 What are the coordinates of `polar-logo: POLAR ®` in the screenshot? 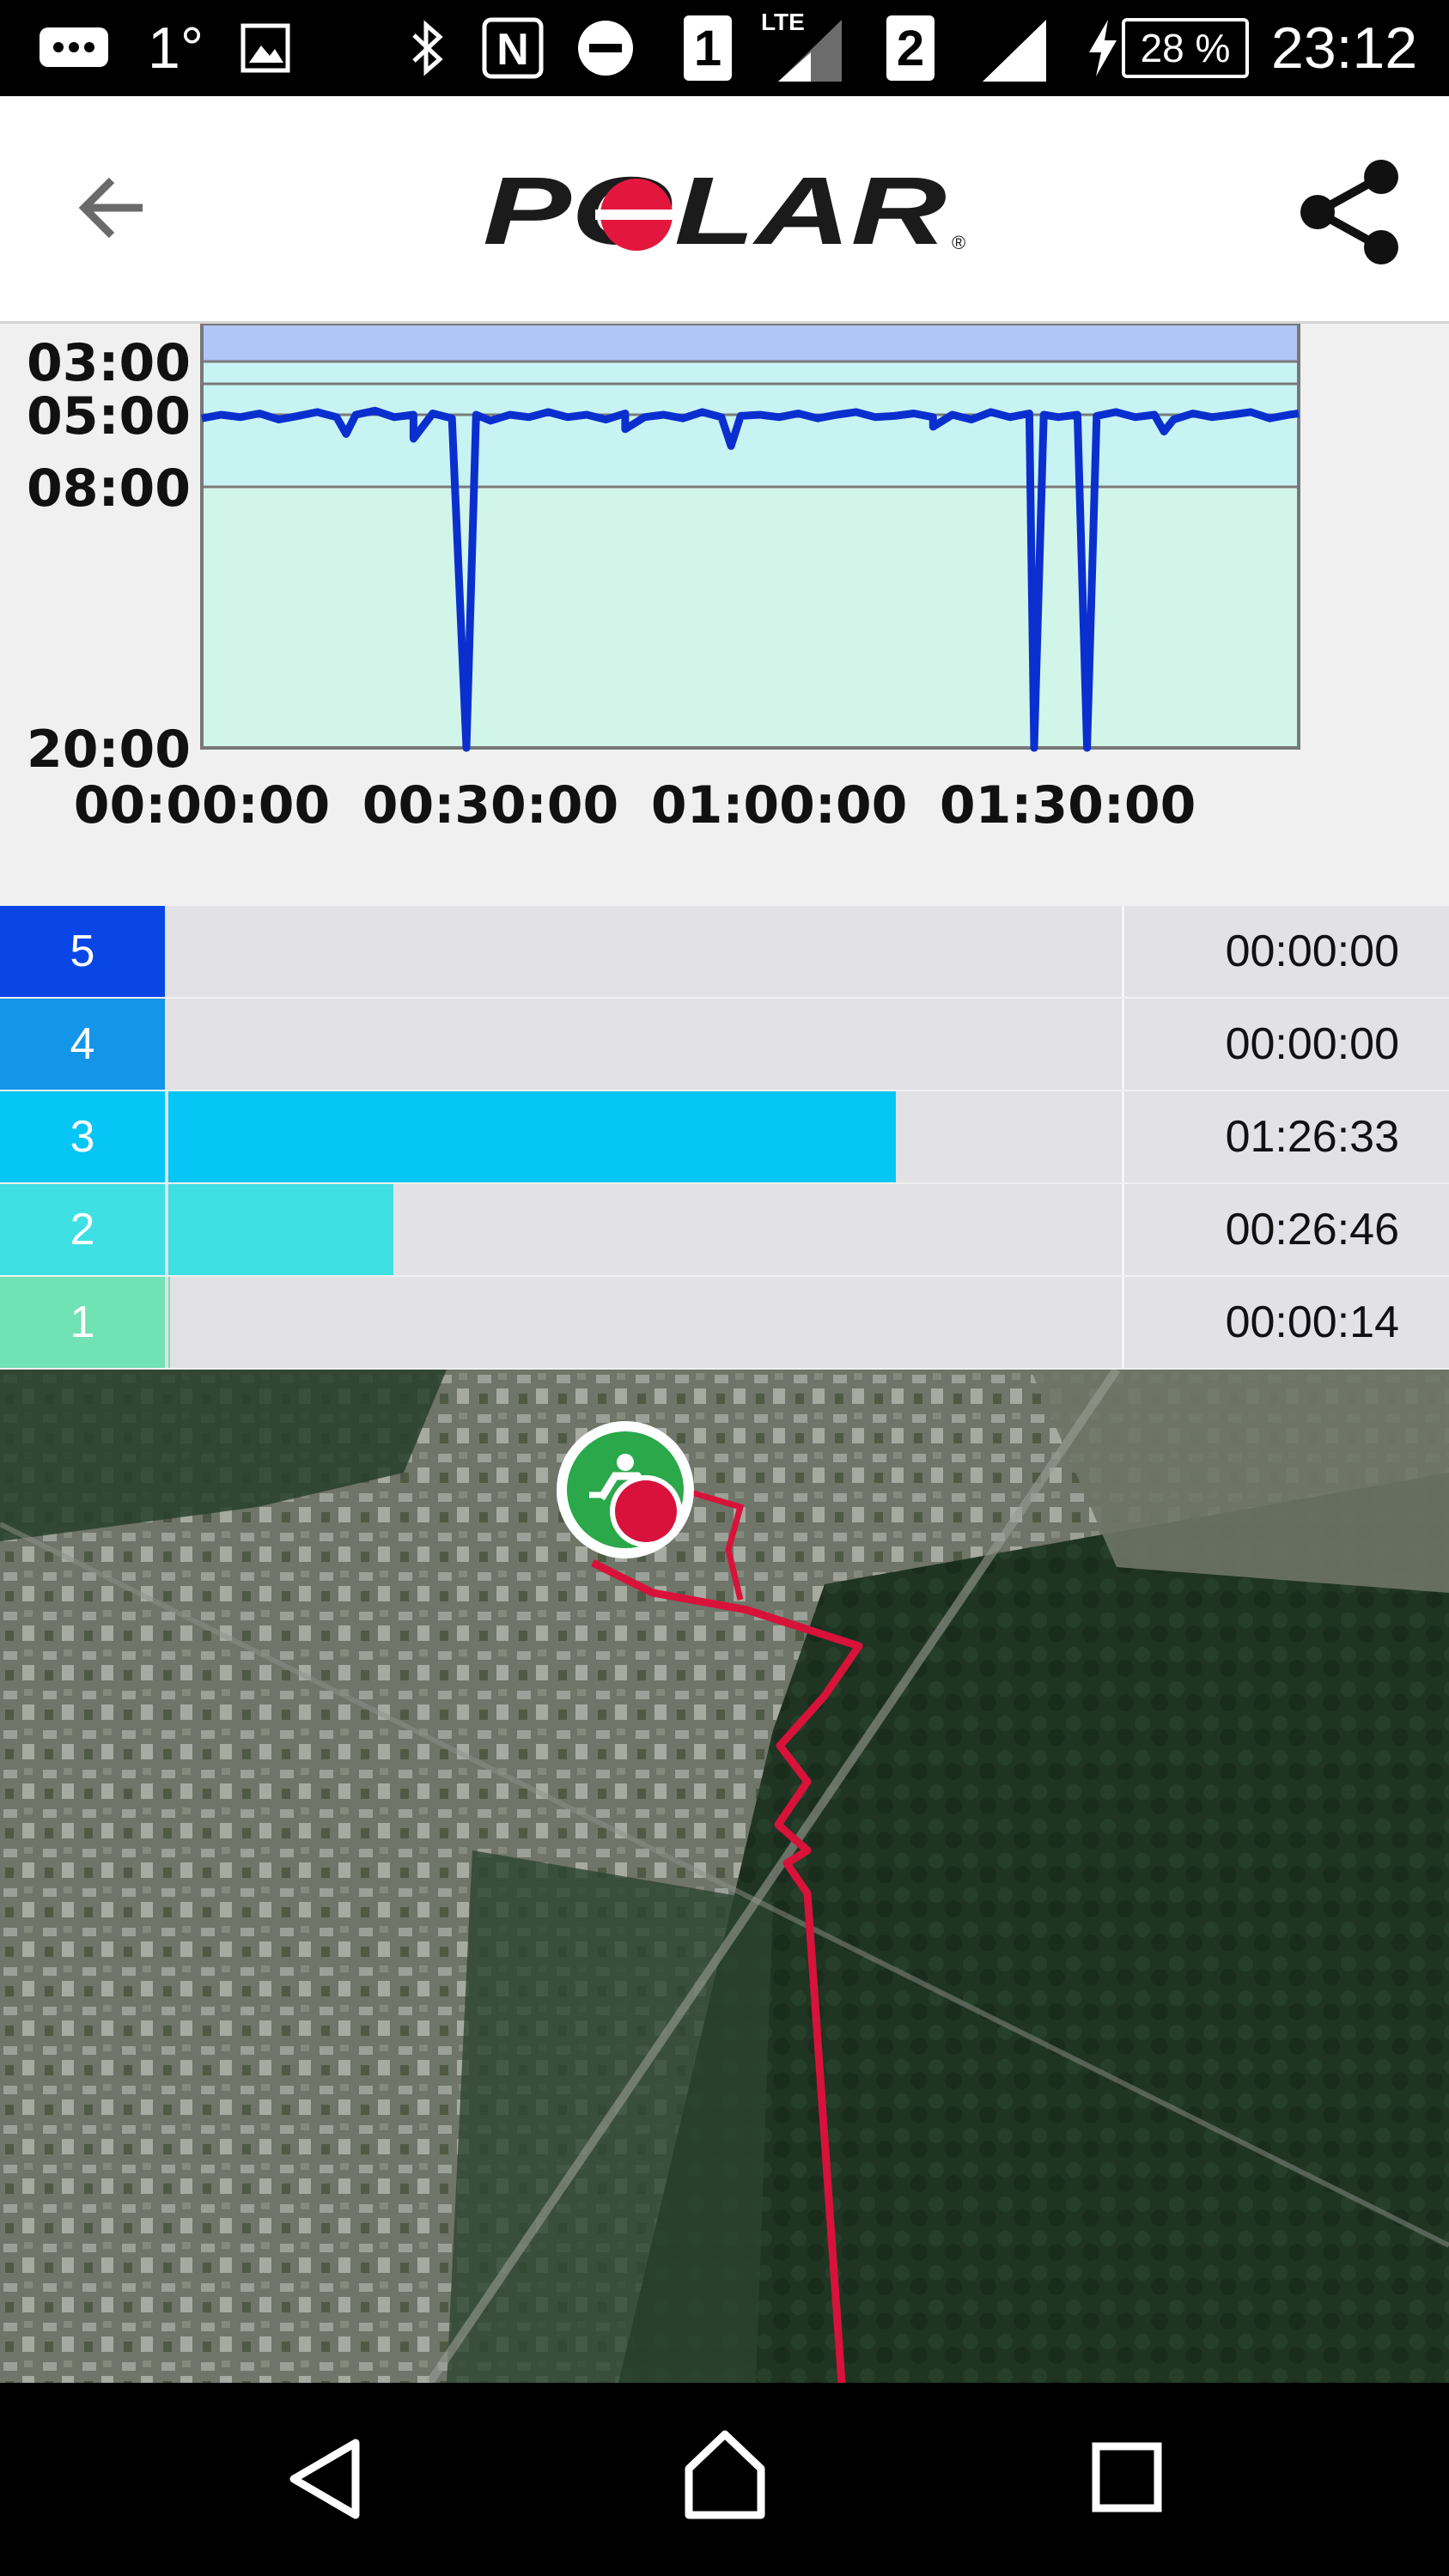 It's located at (730, 210).